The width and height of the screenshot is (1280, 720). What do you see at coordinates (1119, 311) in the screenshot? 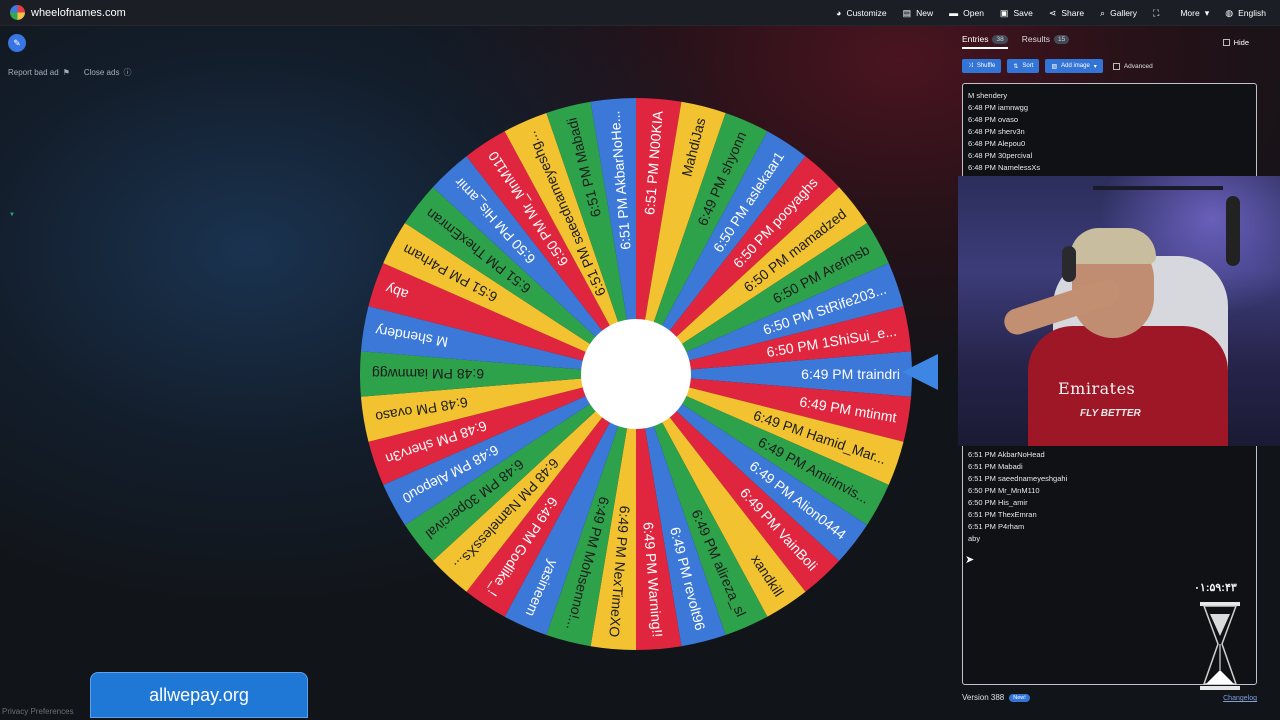
I see `webcam-overlay: Emirates FLY BETTER` at bounding box center [1119, 311].